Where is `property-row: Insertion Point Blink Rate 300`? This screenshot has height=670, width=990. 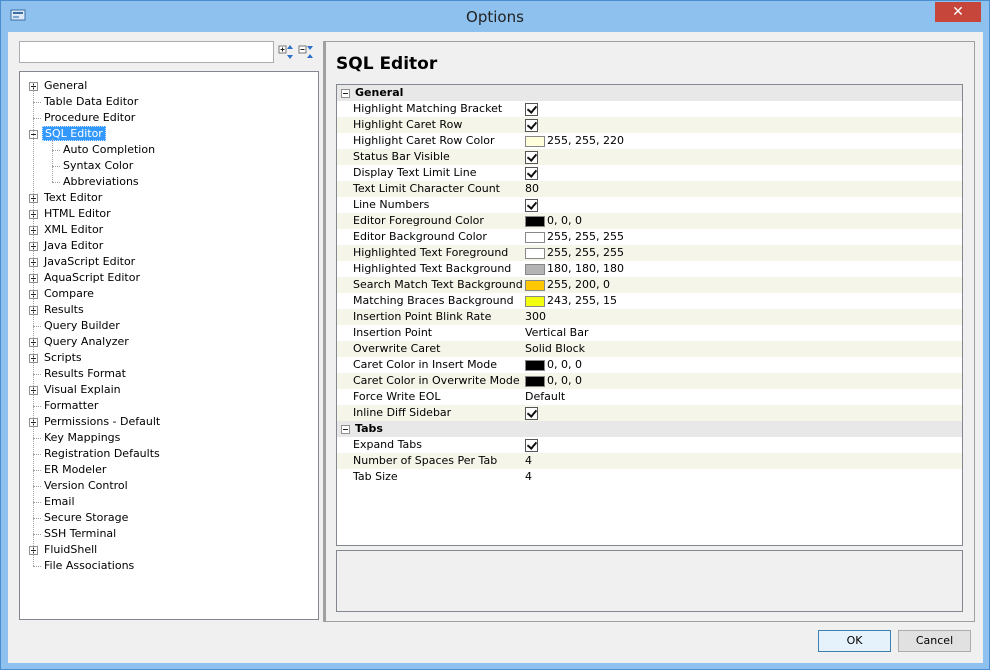 property-row: Insertion Point Blink Rate 300 is located at coordinates (649, 317).